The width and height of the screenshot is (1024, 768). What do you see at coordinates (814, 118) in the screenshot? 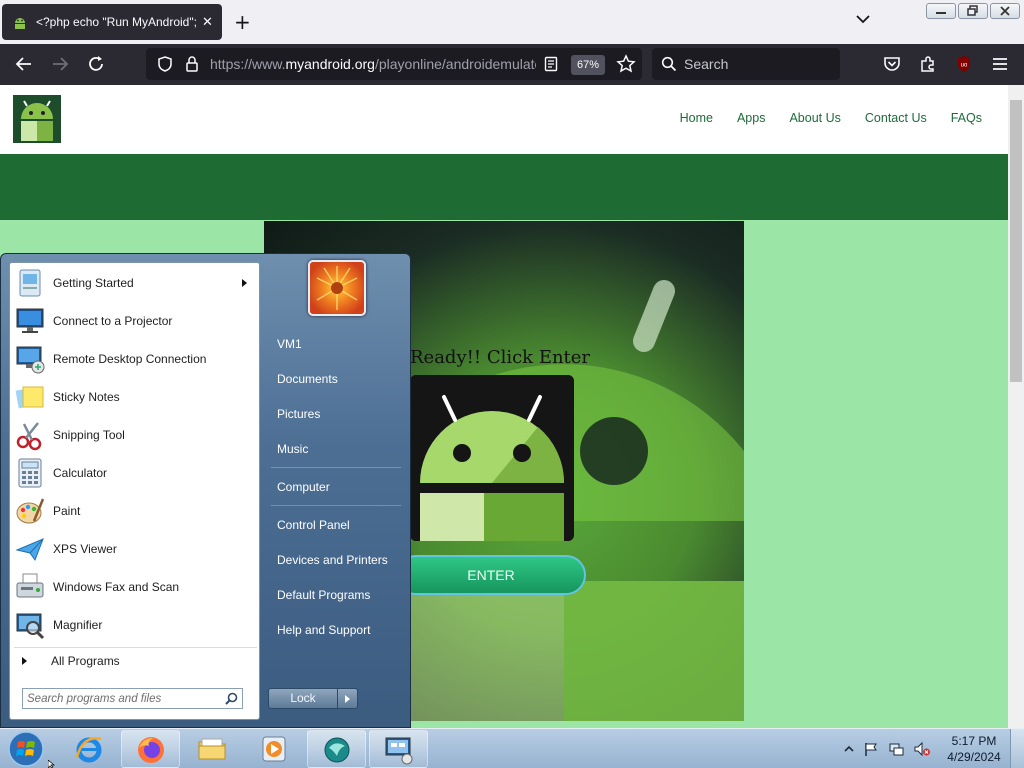
I see `nav-about-link: About Us` at bounding box center [814, 118].